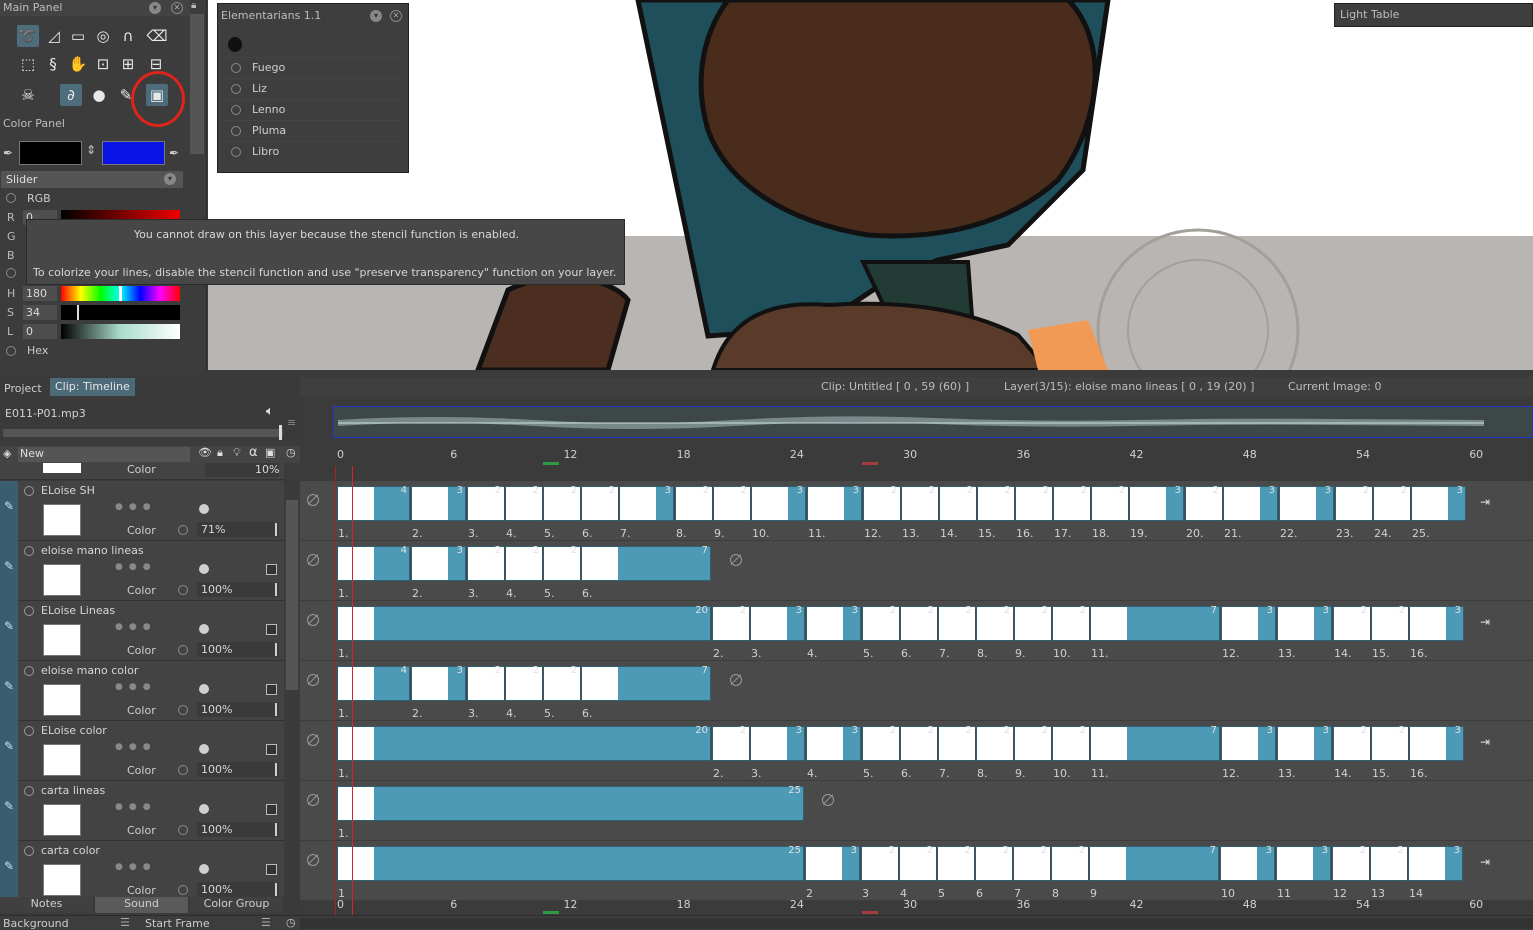 This screenshot has width=1533, height=930. What do you see at coordinates (237, 453) in the screenshot?
I see `lightbulb-icon: 💡︎` at bounding box center [237, 453].